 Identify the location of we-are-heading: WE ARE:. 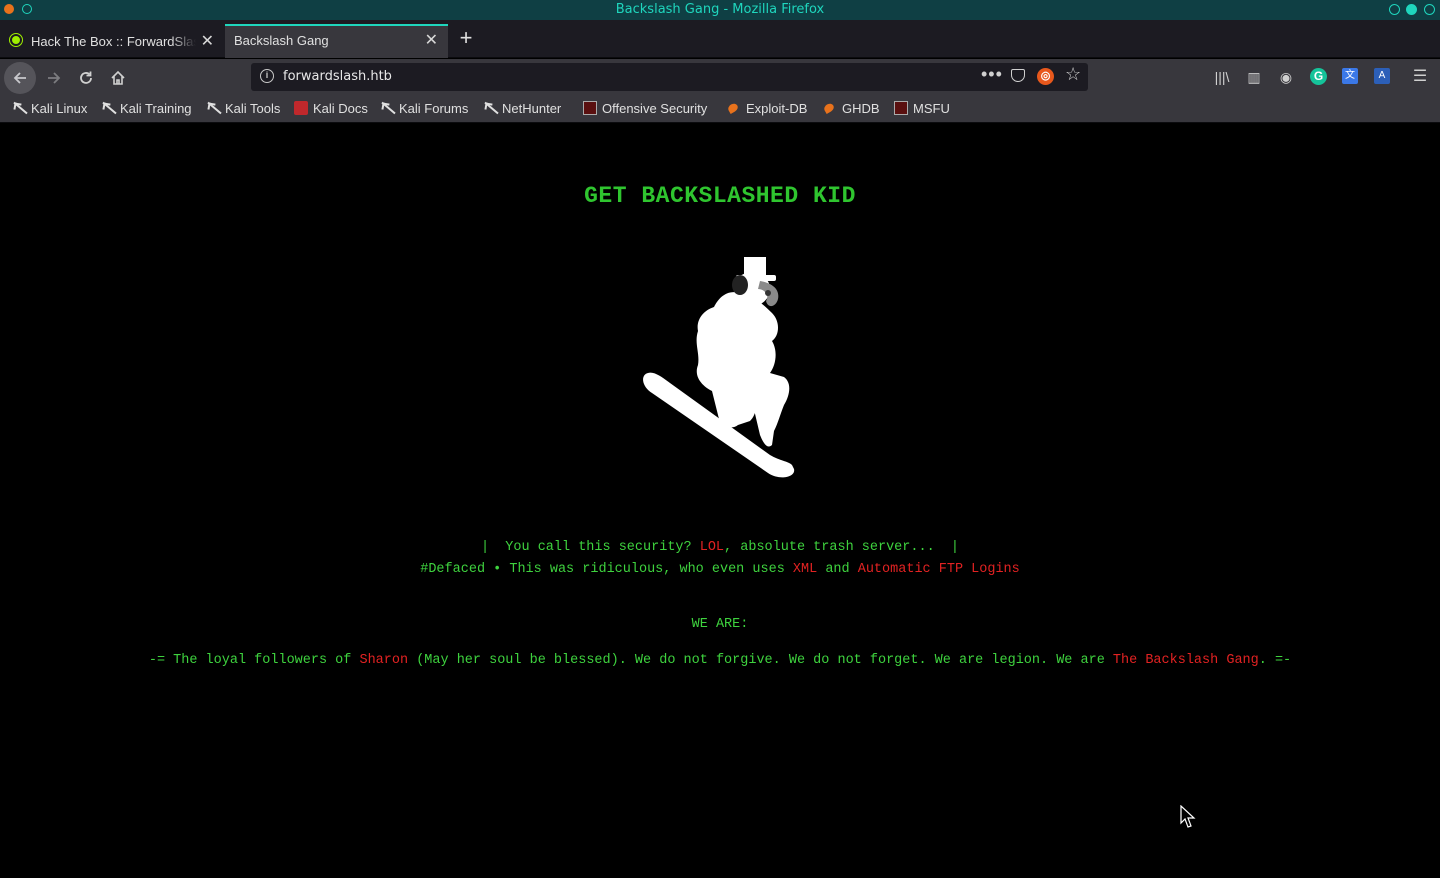
(720, 624).